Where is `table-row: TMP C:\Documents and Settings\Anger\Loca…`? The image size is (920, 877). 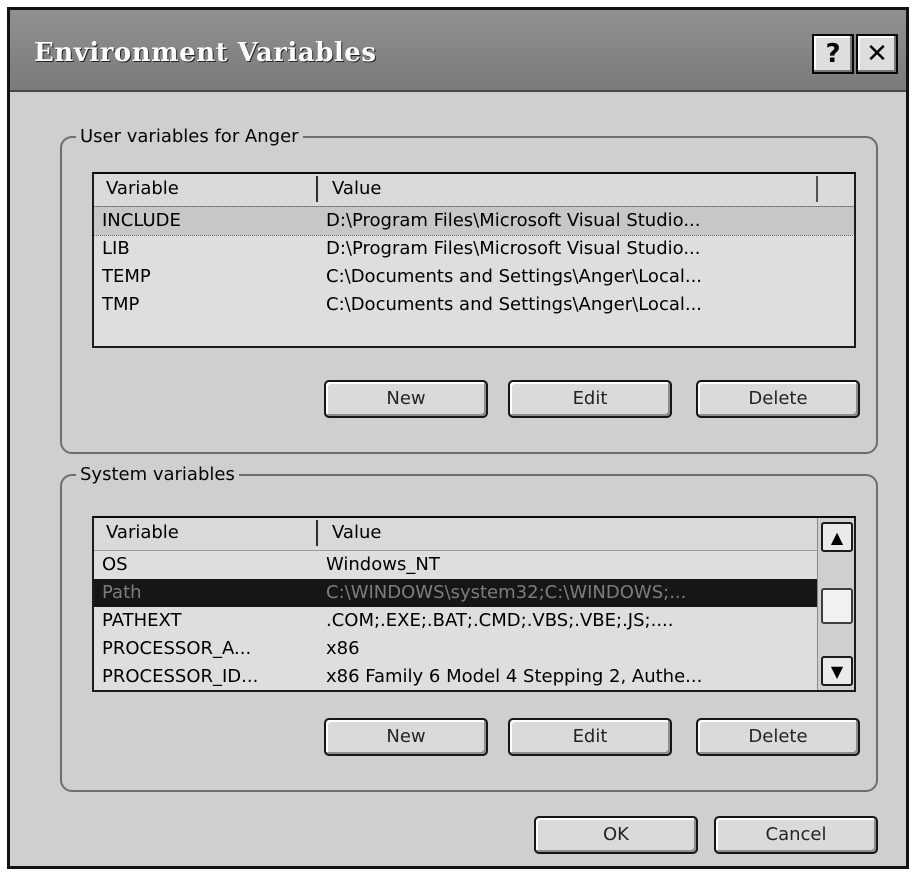 table-row: TMP C:\Documents and Settings\Anger\Loca… is located at coordinates (474, 305).